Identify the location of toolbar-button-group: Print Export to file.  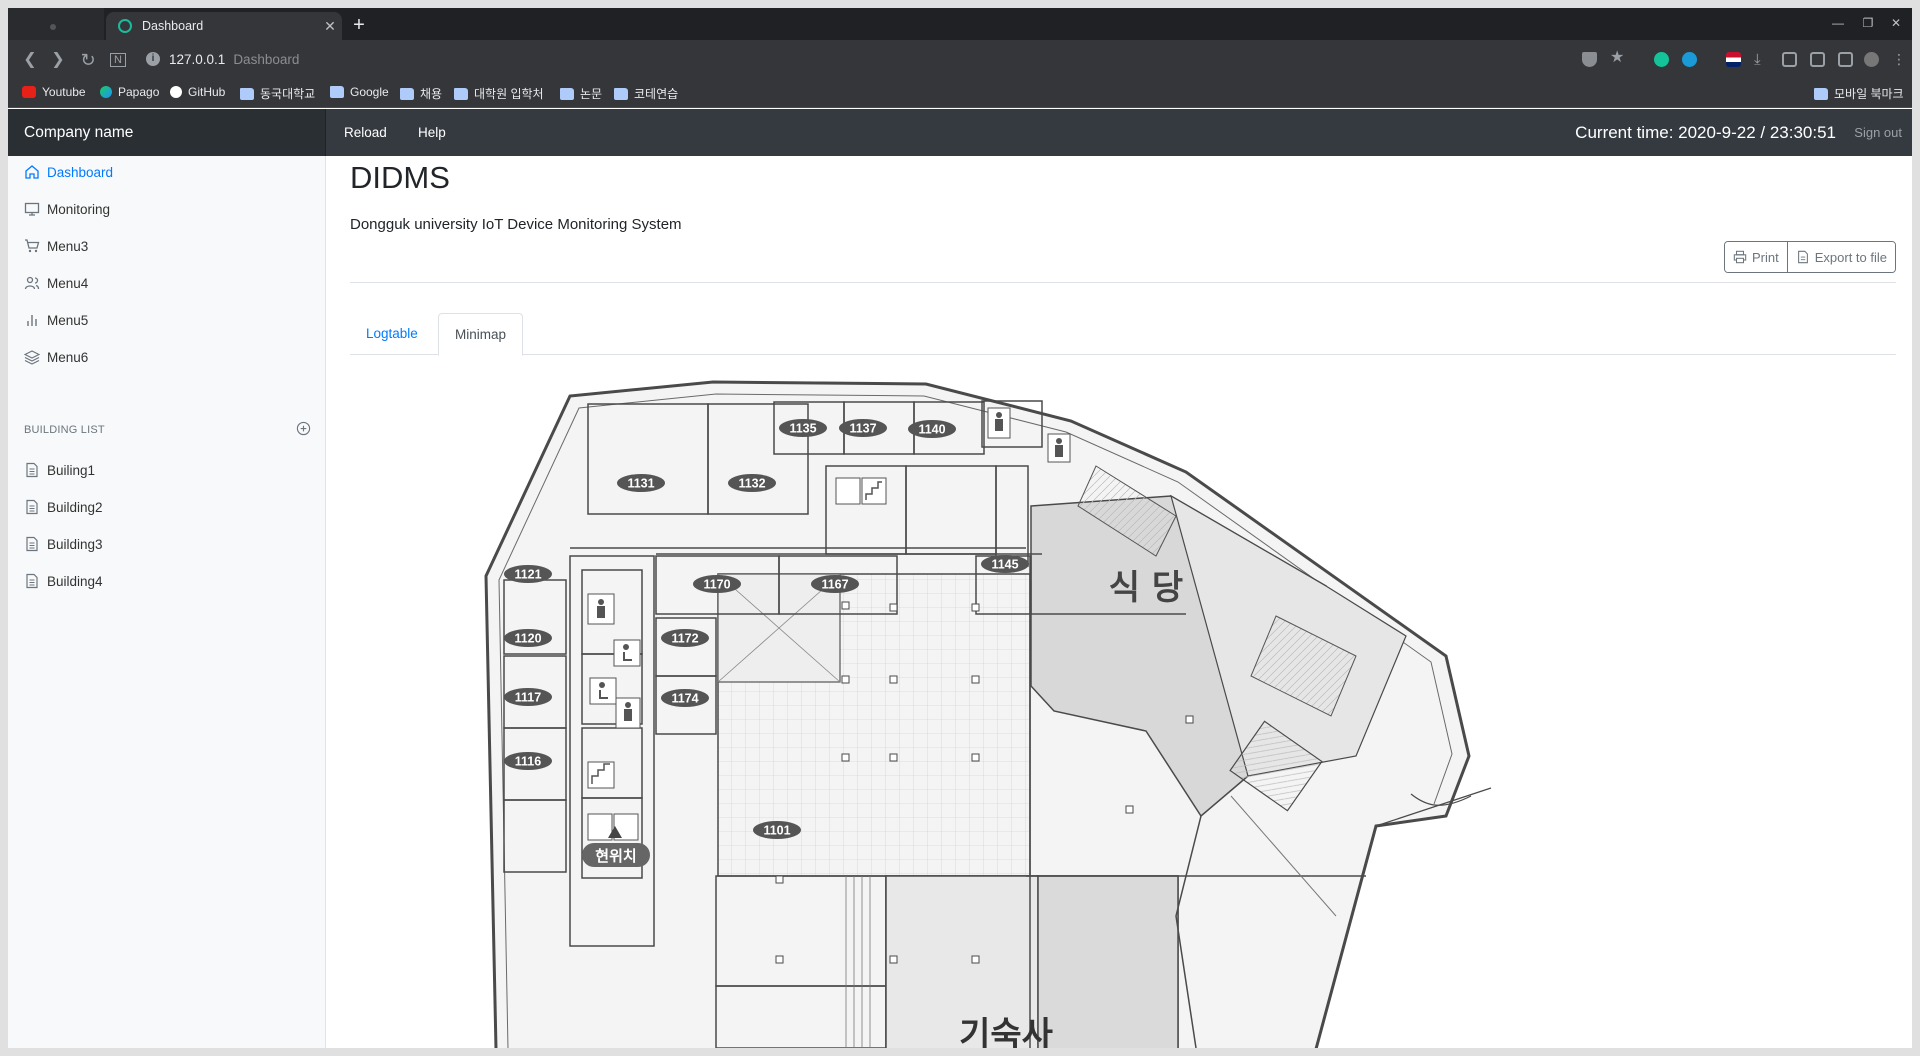
(1810, 257).